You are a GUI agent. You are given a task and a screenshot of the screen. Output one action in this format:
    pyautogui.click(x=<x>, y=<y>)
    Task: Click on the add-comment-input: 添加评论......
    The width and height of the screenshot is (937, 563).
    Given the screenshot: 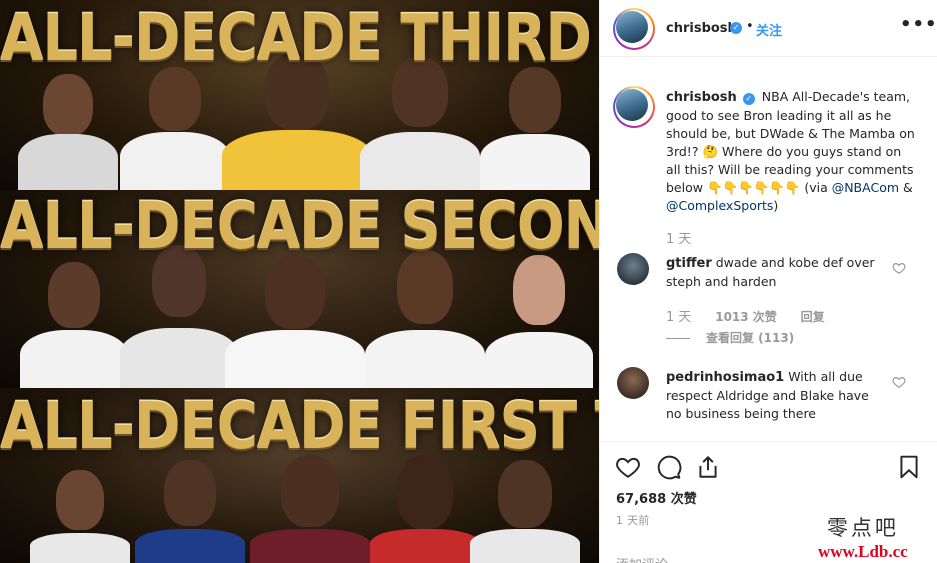 What is the action you would take?
    pyautogui.click(x=654, y=558)
    